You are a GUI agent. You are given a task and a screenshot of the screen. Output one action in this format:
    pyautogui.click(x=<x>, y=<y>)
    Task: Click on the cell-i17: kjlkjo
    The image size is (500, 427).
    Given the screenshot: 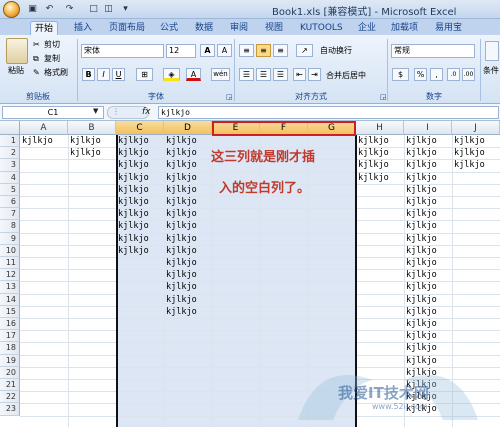 What is the action you would take?
    pyautogui.click(x=428, y=336)
    